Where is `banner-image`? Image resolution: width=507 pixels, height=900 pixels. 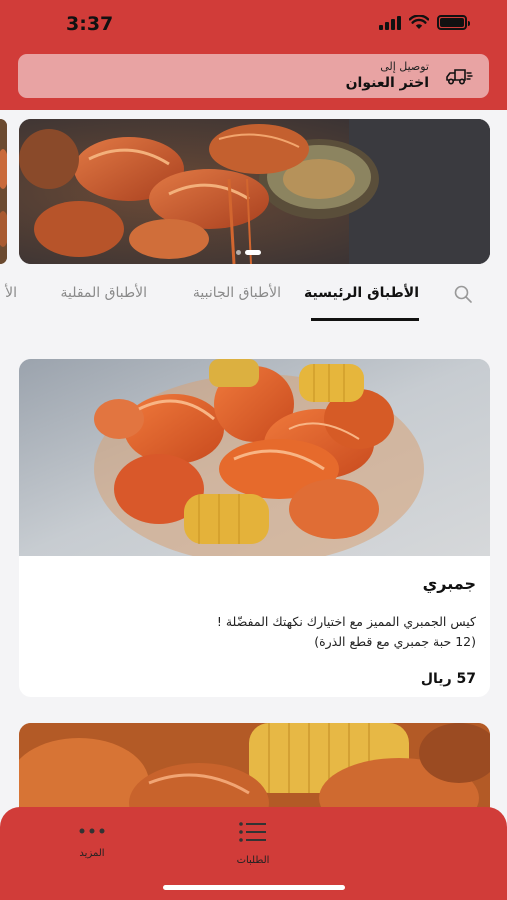 banner-image is located at coordinates (254, 191).